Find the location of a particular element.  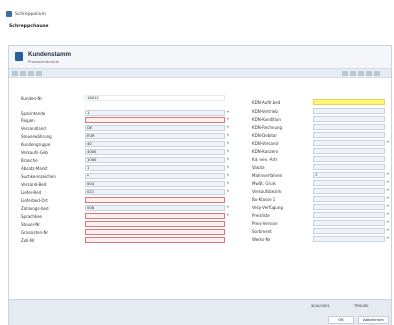

window-title: Schreppolium is located at coordinates (30, 14).